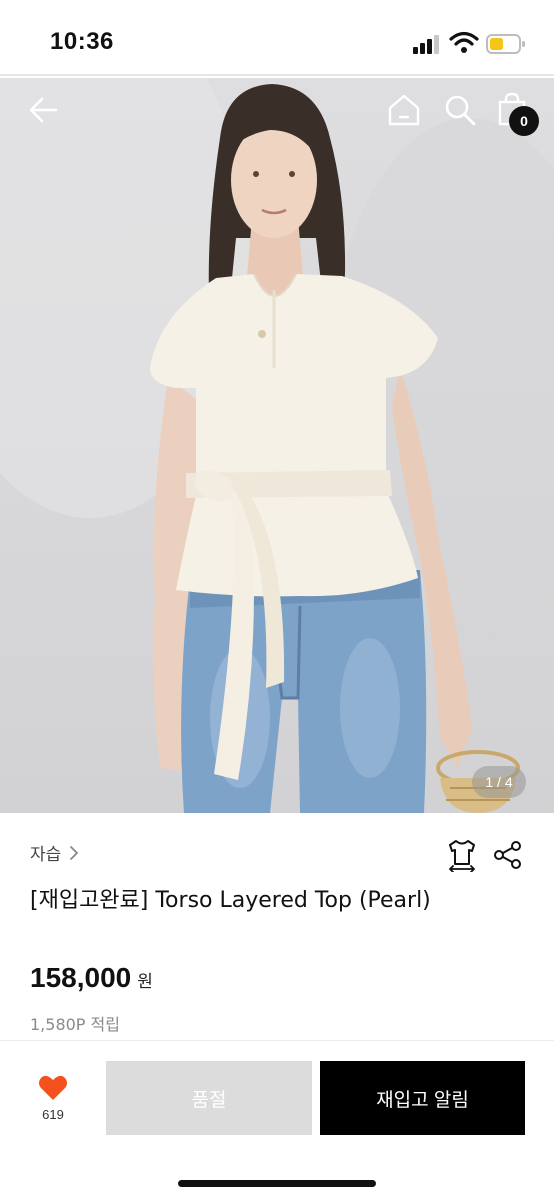  Describe the element at coordinates (81, 977) in the screenshot. I see `product-price: 158,000` at that location.